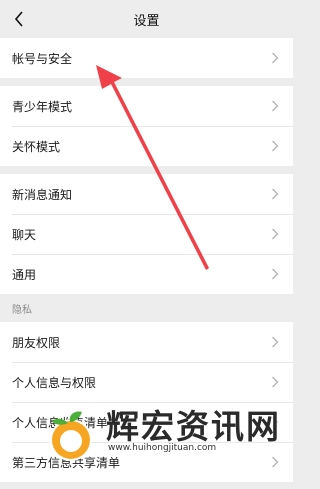 The width and height of the screenshot is (320, 489). Describe the element at coordinates (19, 19) in the screenshot. I see `back-chevron-icon` at that location.